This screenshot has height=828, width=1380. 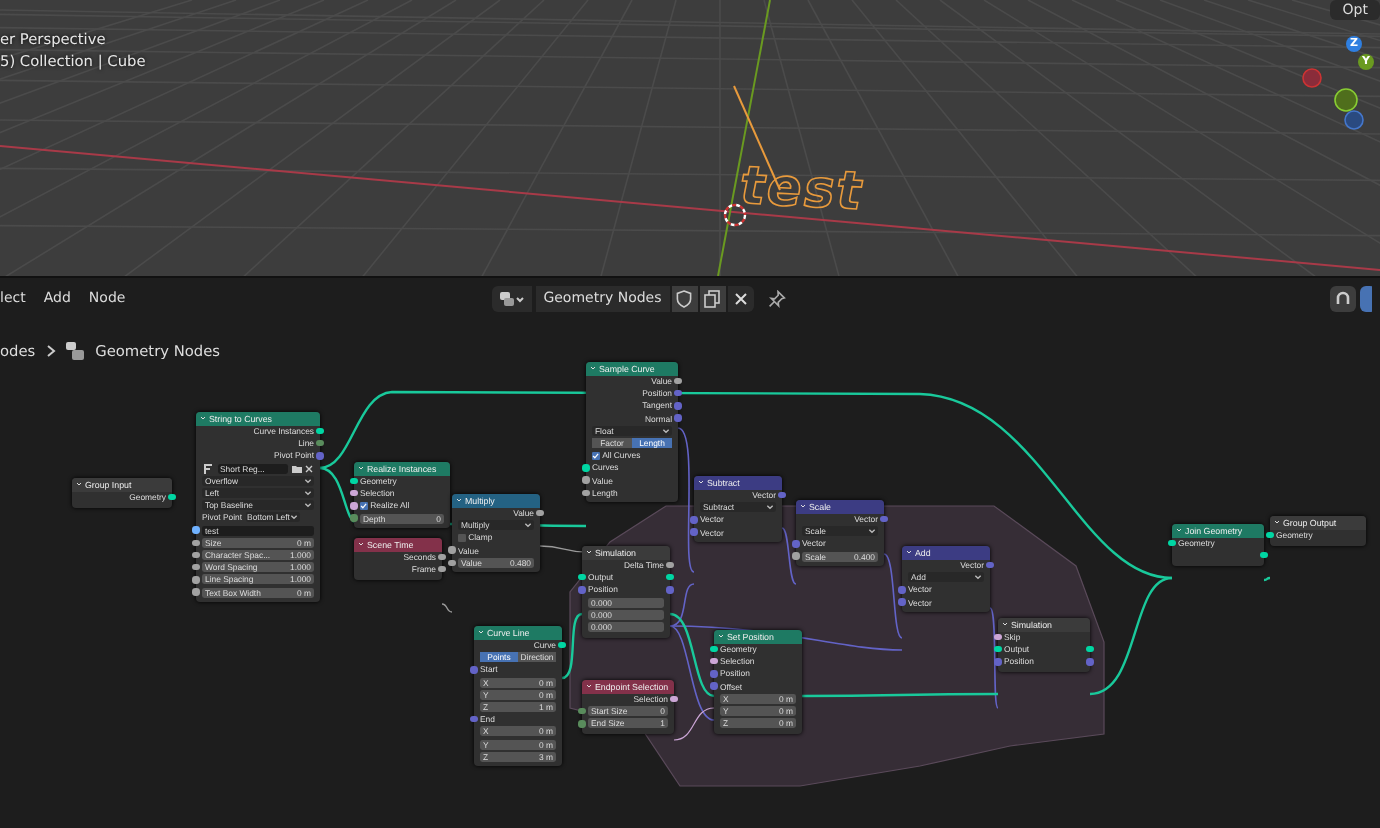 I want to click on overlay-icon, so click(x=1366, y=298).